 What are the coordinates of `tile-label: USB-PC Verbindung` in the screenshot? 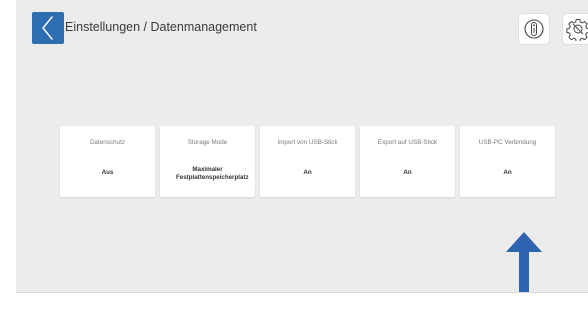 It's located at (507, 142).